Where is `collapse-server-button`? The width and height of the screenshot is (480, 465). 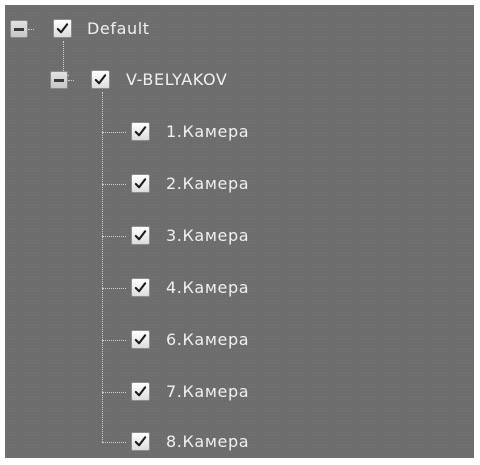 collapse-server-button is located at coordinates (59, 80).